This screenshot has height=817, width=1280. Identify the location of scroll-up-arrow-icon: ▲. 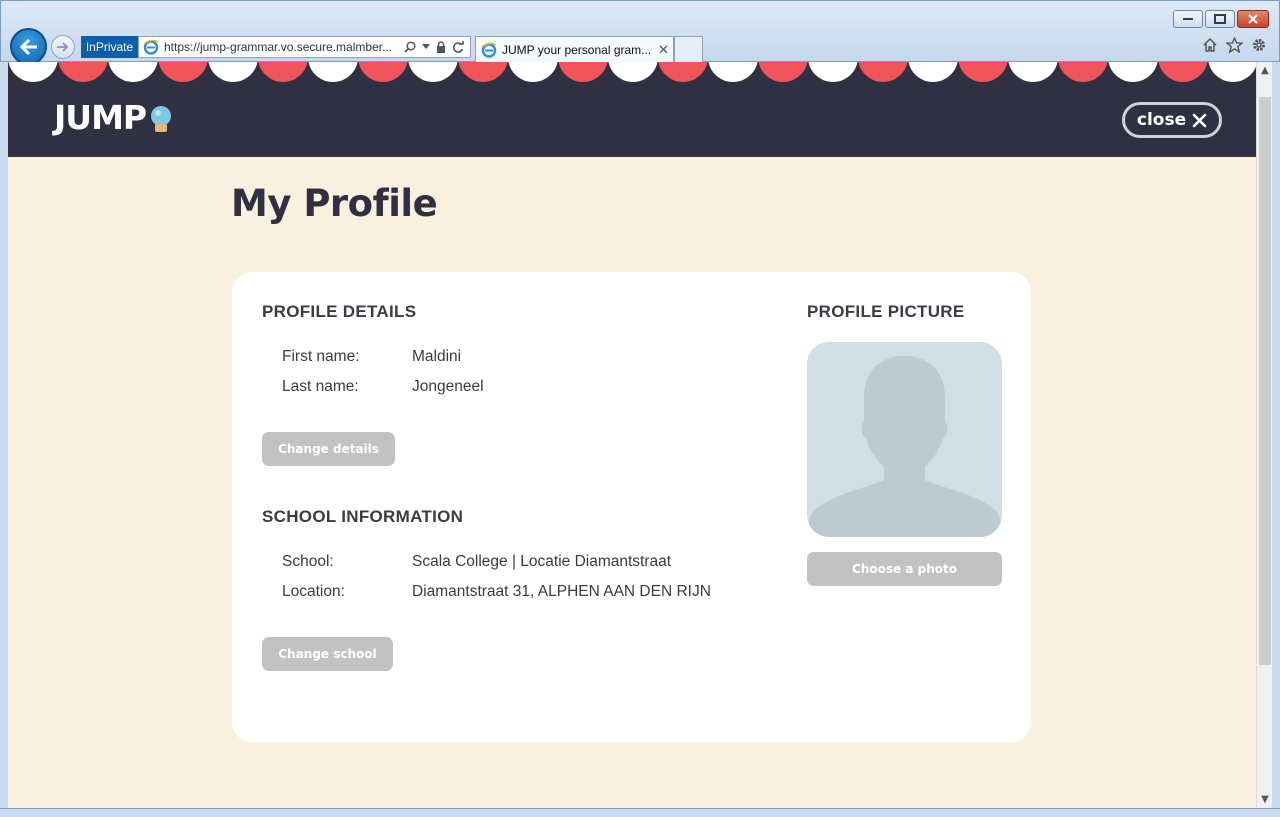
(1265, 70).